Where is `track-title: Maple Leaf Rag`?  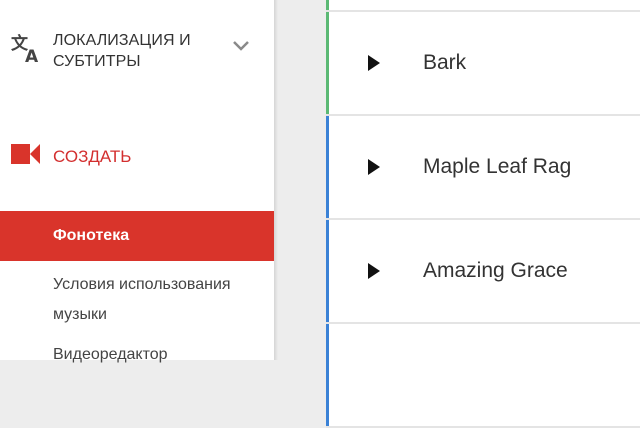 track-title: Maple Leaf Rag is located at coordinates (497, 166).